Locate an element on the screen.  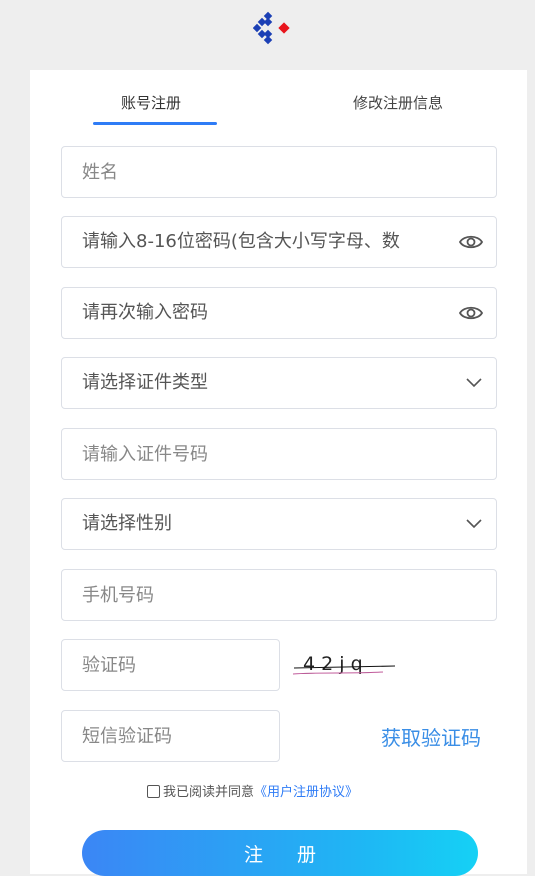
svg-text: 4 2 j q is located at coordinates (333, 664).